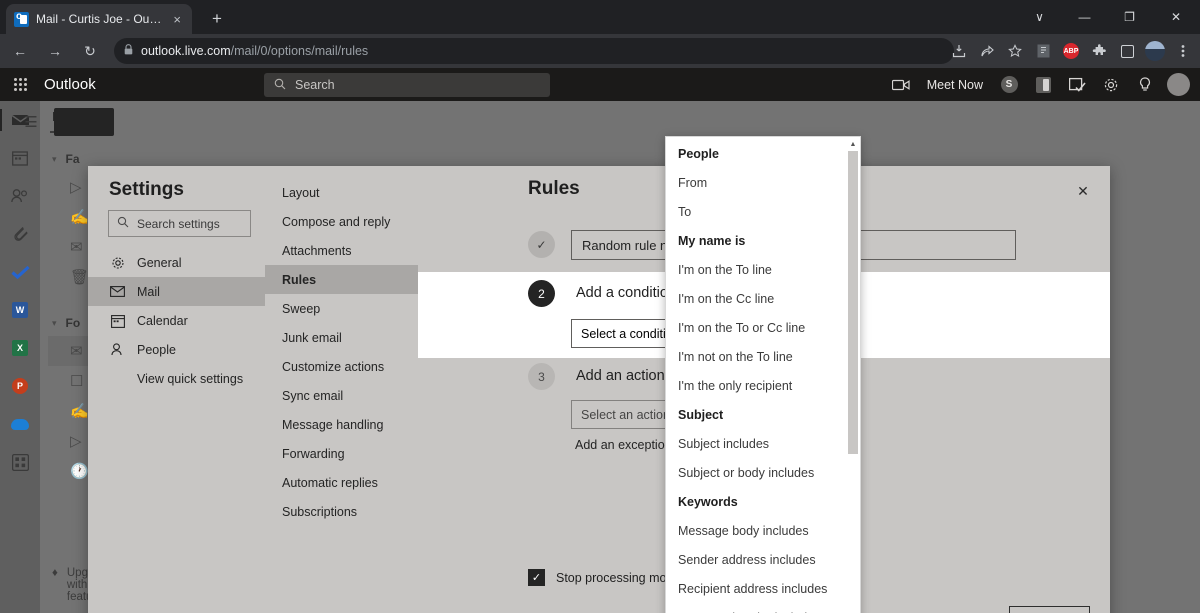  I want to click on share-icon, so click(987, 51).